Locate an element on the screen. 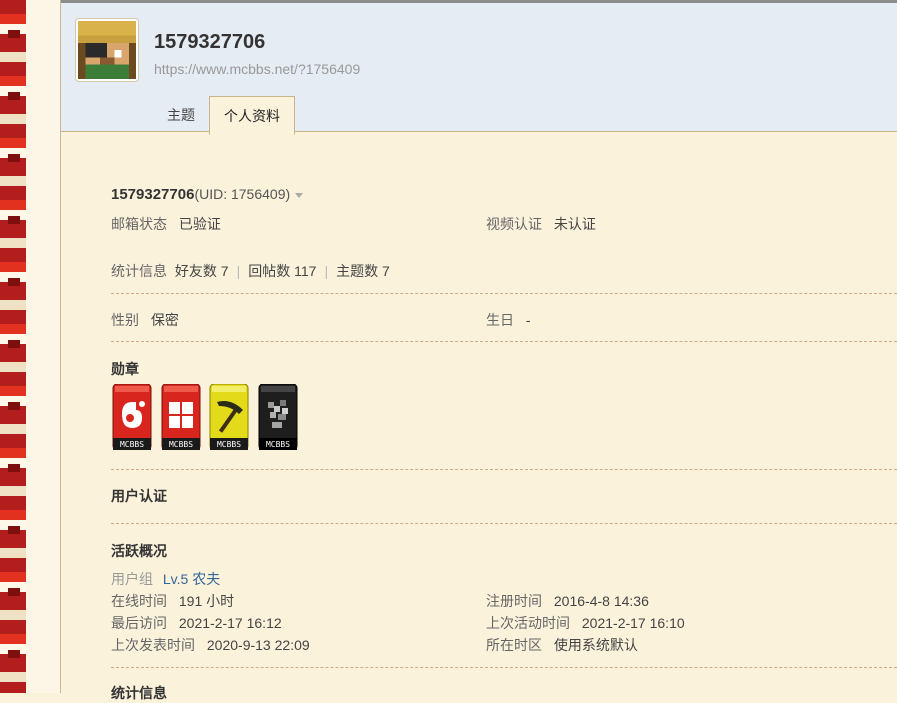 The height and width of the screenshot is (703, 897). video-label: 视频认证 is located at coordinates (514, 224).